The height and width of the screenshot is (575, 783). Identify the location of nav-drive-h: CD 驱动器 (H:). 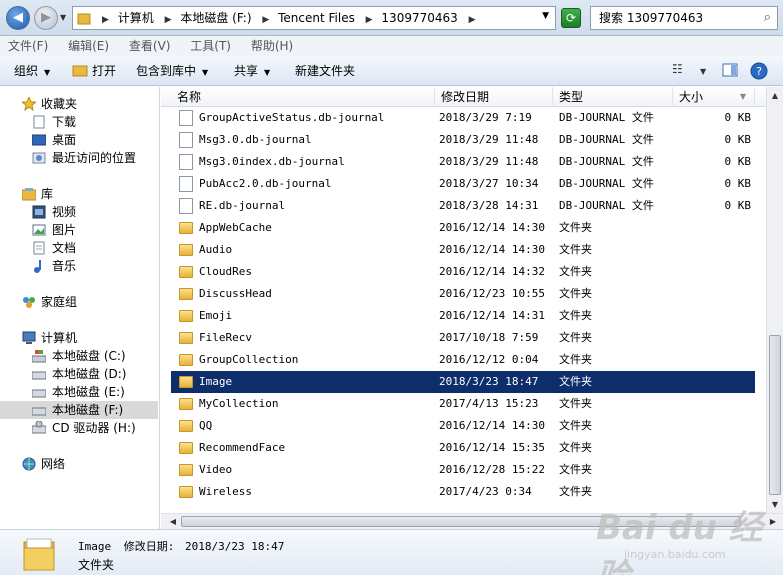
(79, 428).